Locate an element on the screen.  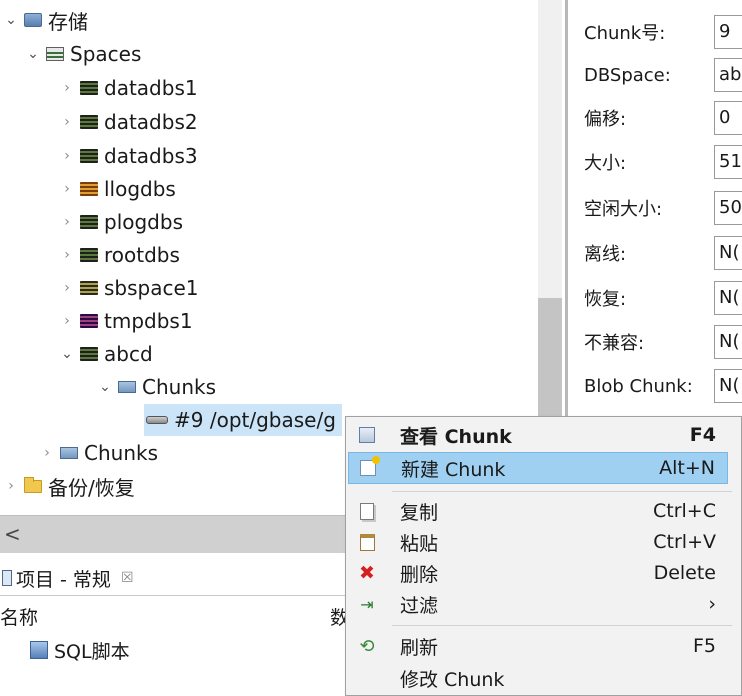
prop-row-free-size: 空闲大小: 50 is located at coordinates (655, 208).